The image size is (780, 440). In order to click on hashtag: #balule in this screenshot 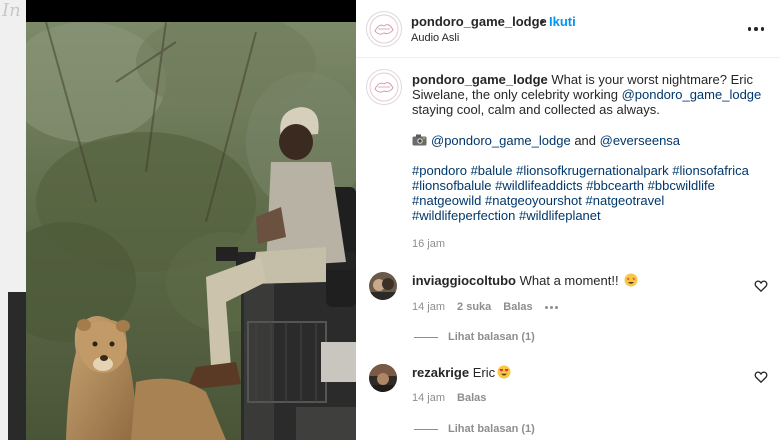, I will do `click(492, 170)`.